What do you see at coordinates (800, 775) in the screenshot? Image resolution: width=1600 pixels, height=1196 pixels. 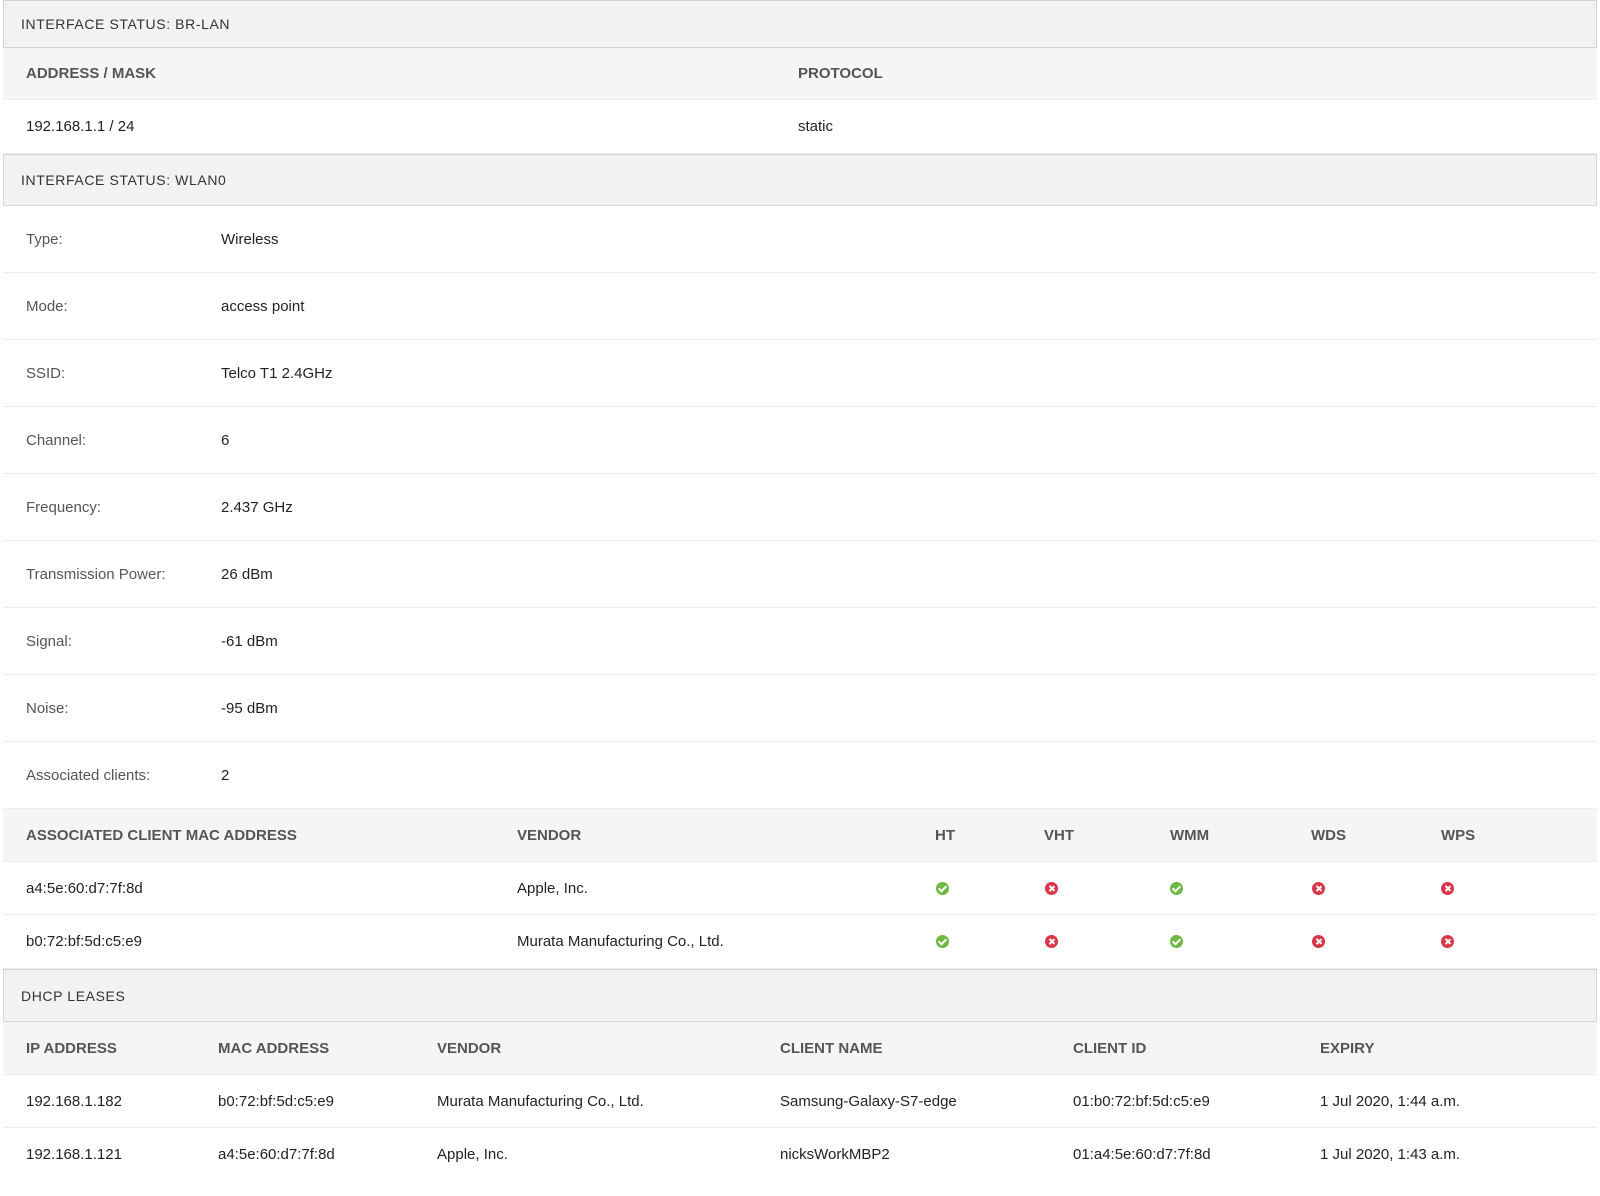 I see `field-row-associated-clients: Associated clients: 2` at bounding box center [800, 775].